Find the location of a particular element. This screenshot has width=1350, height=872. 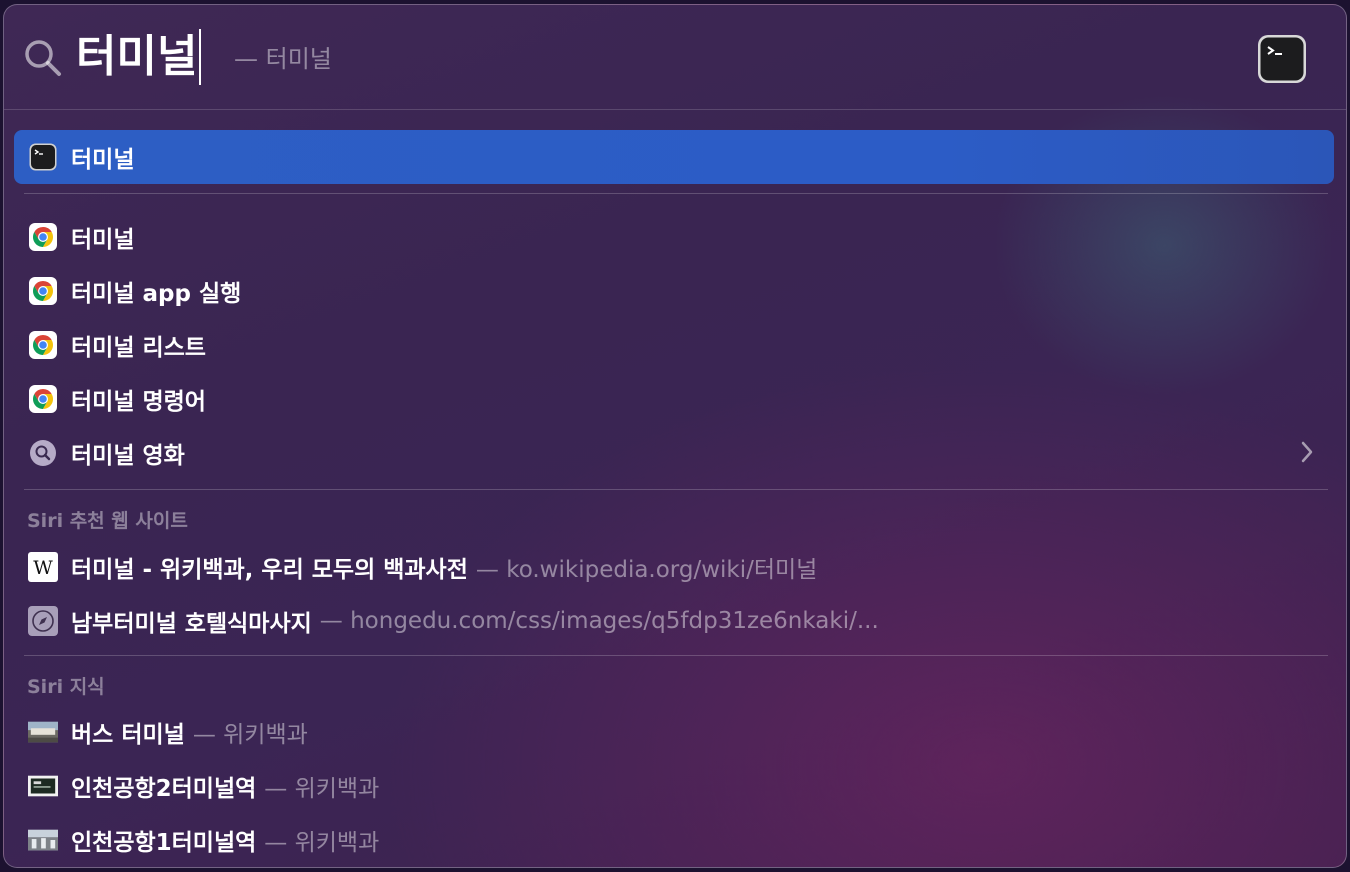

search-query-text: 터미널 is located at coordinates (137, 56).